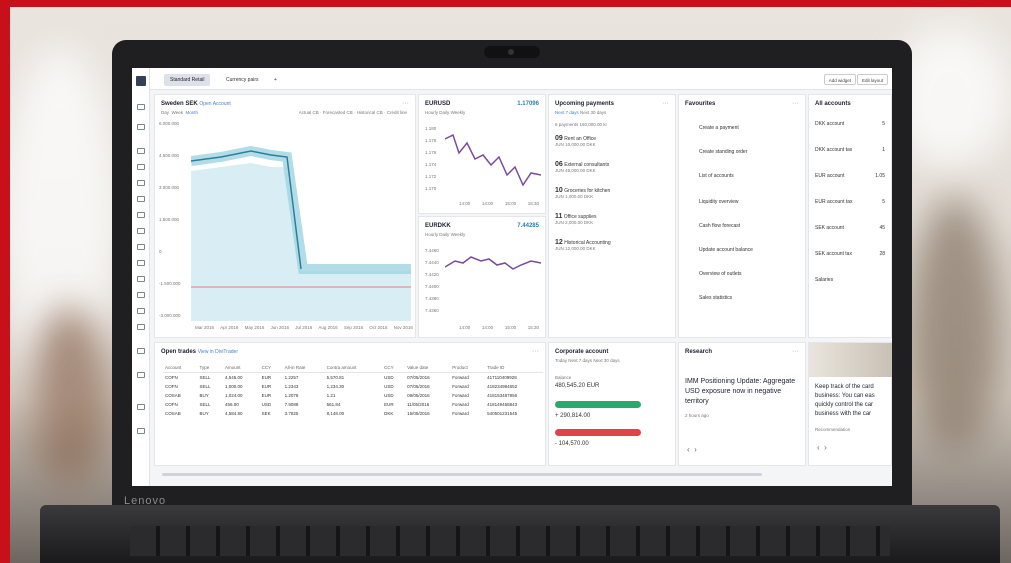 The image size is (1011, 563). I want to click on favourite-list-of-accounts: List of accounts, so click(749, 176).